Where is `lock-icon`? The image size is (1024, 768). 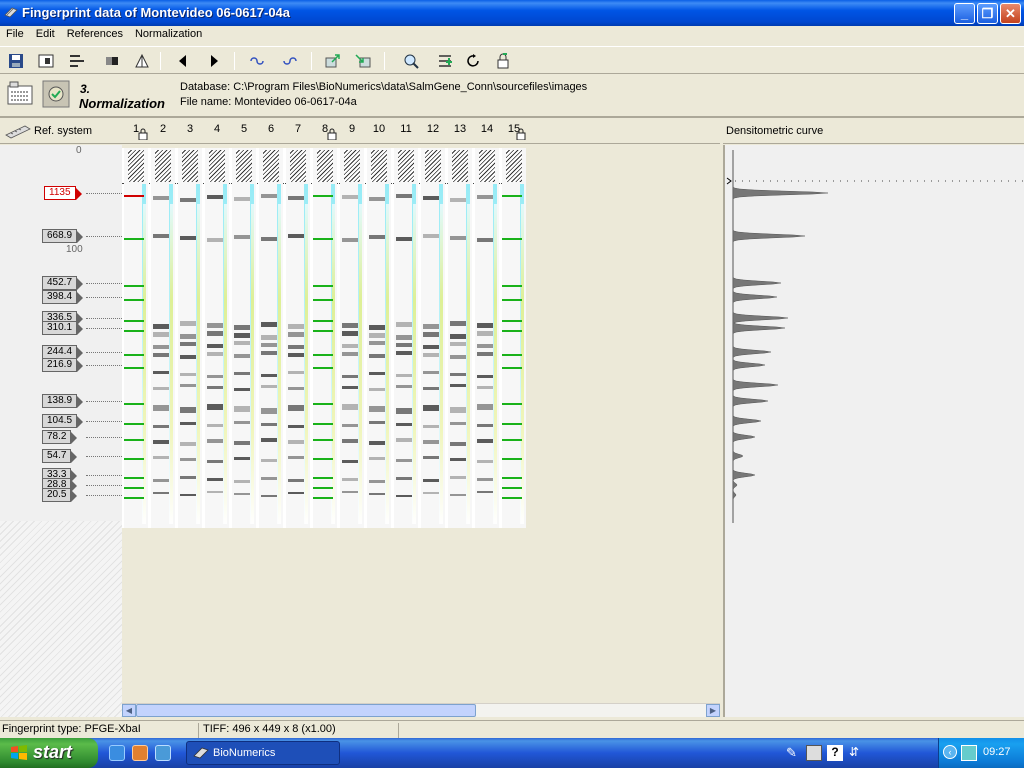 lock-icon is located at coordinates (503, 61).